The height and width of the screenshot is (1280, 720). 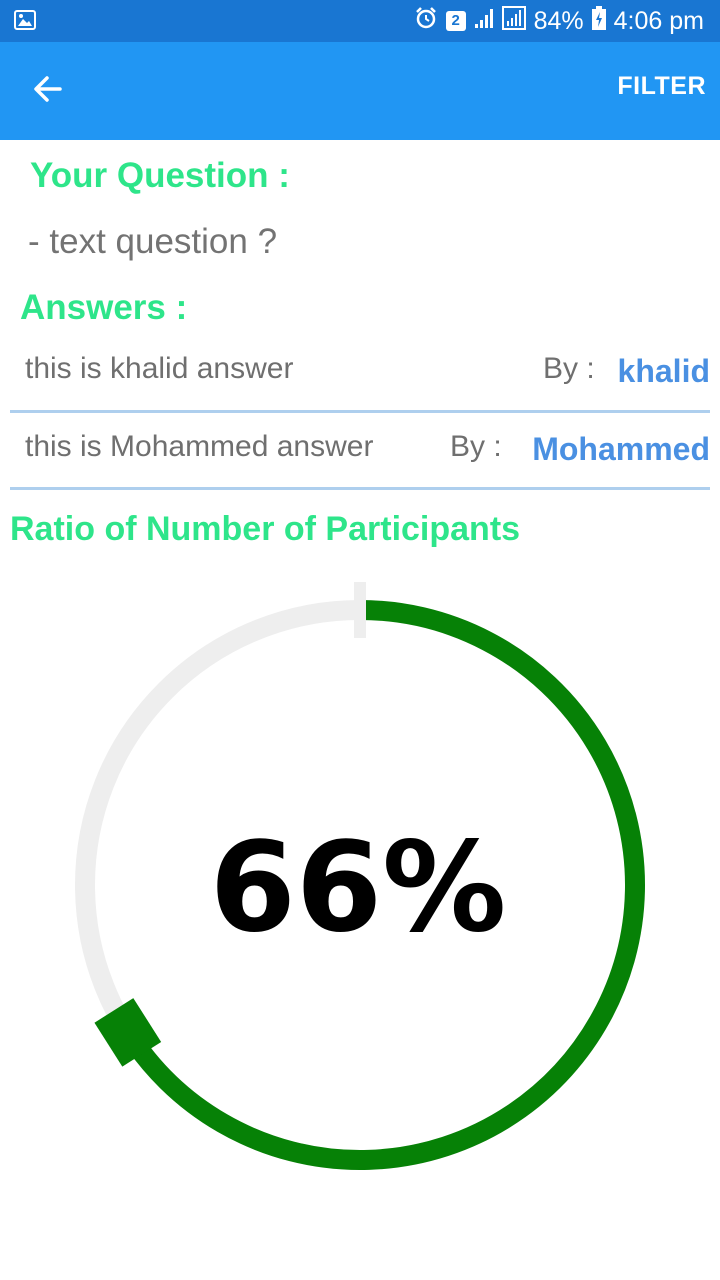 What do you see at coordinates (360, 21) in the screenshot?
I see `status-bar: 2 84% 4:06 pm` at bounding box center [360, 21].